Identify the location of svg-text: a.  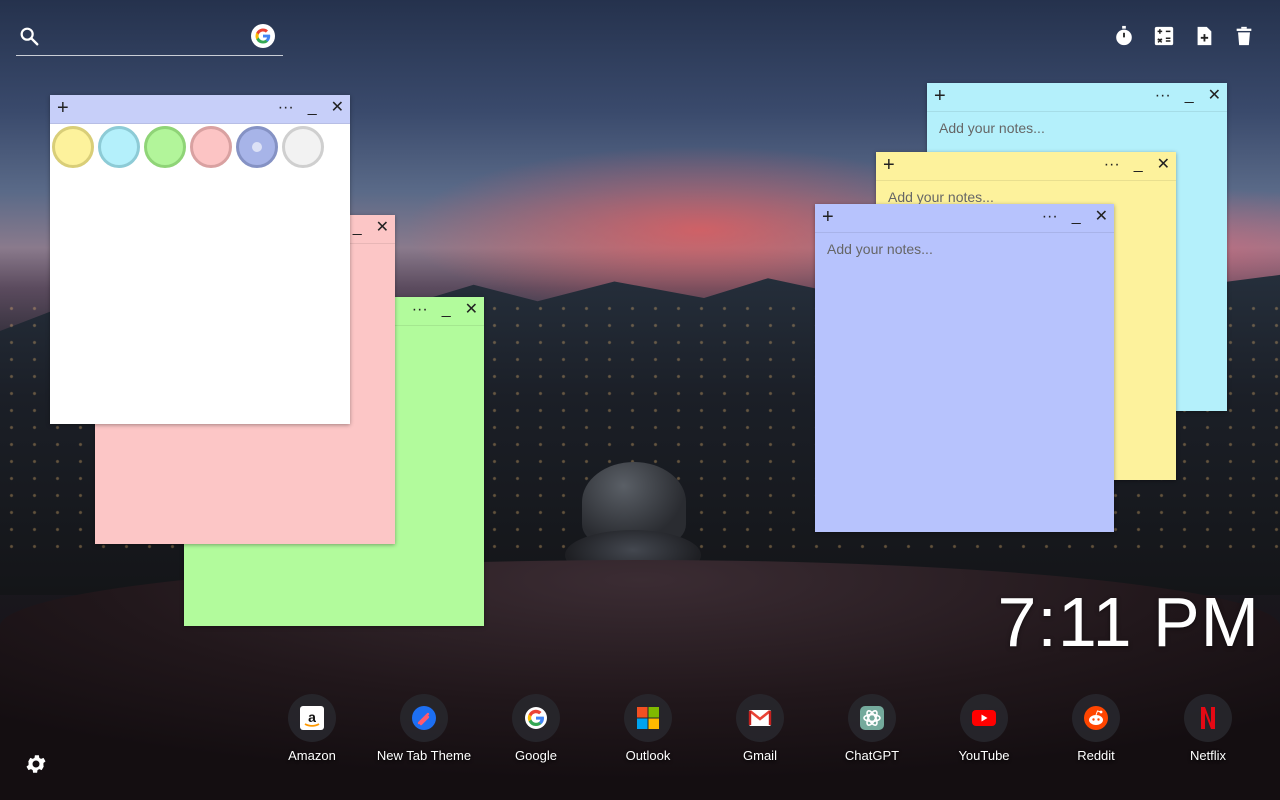
(312, 717).